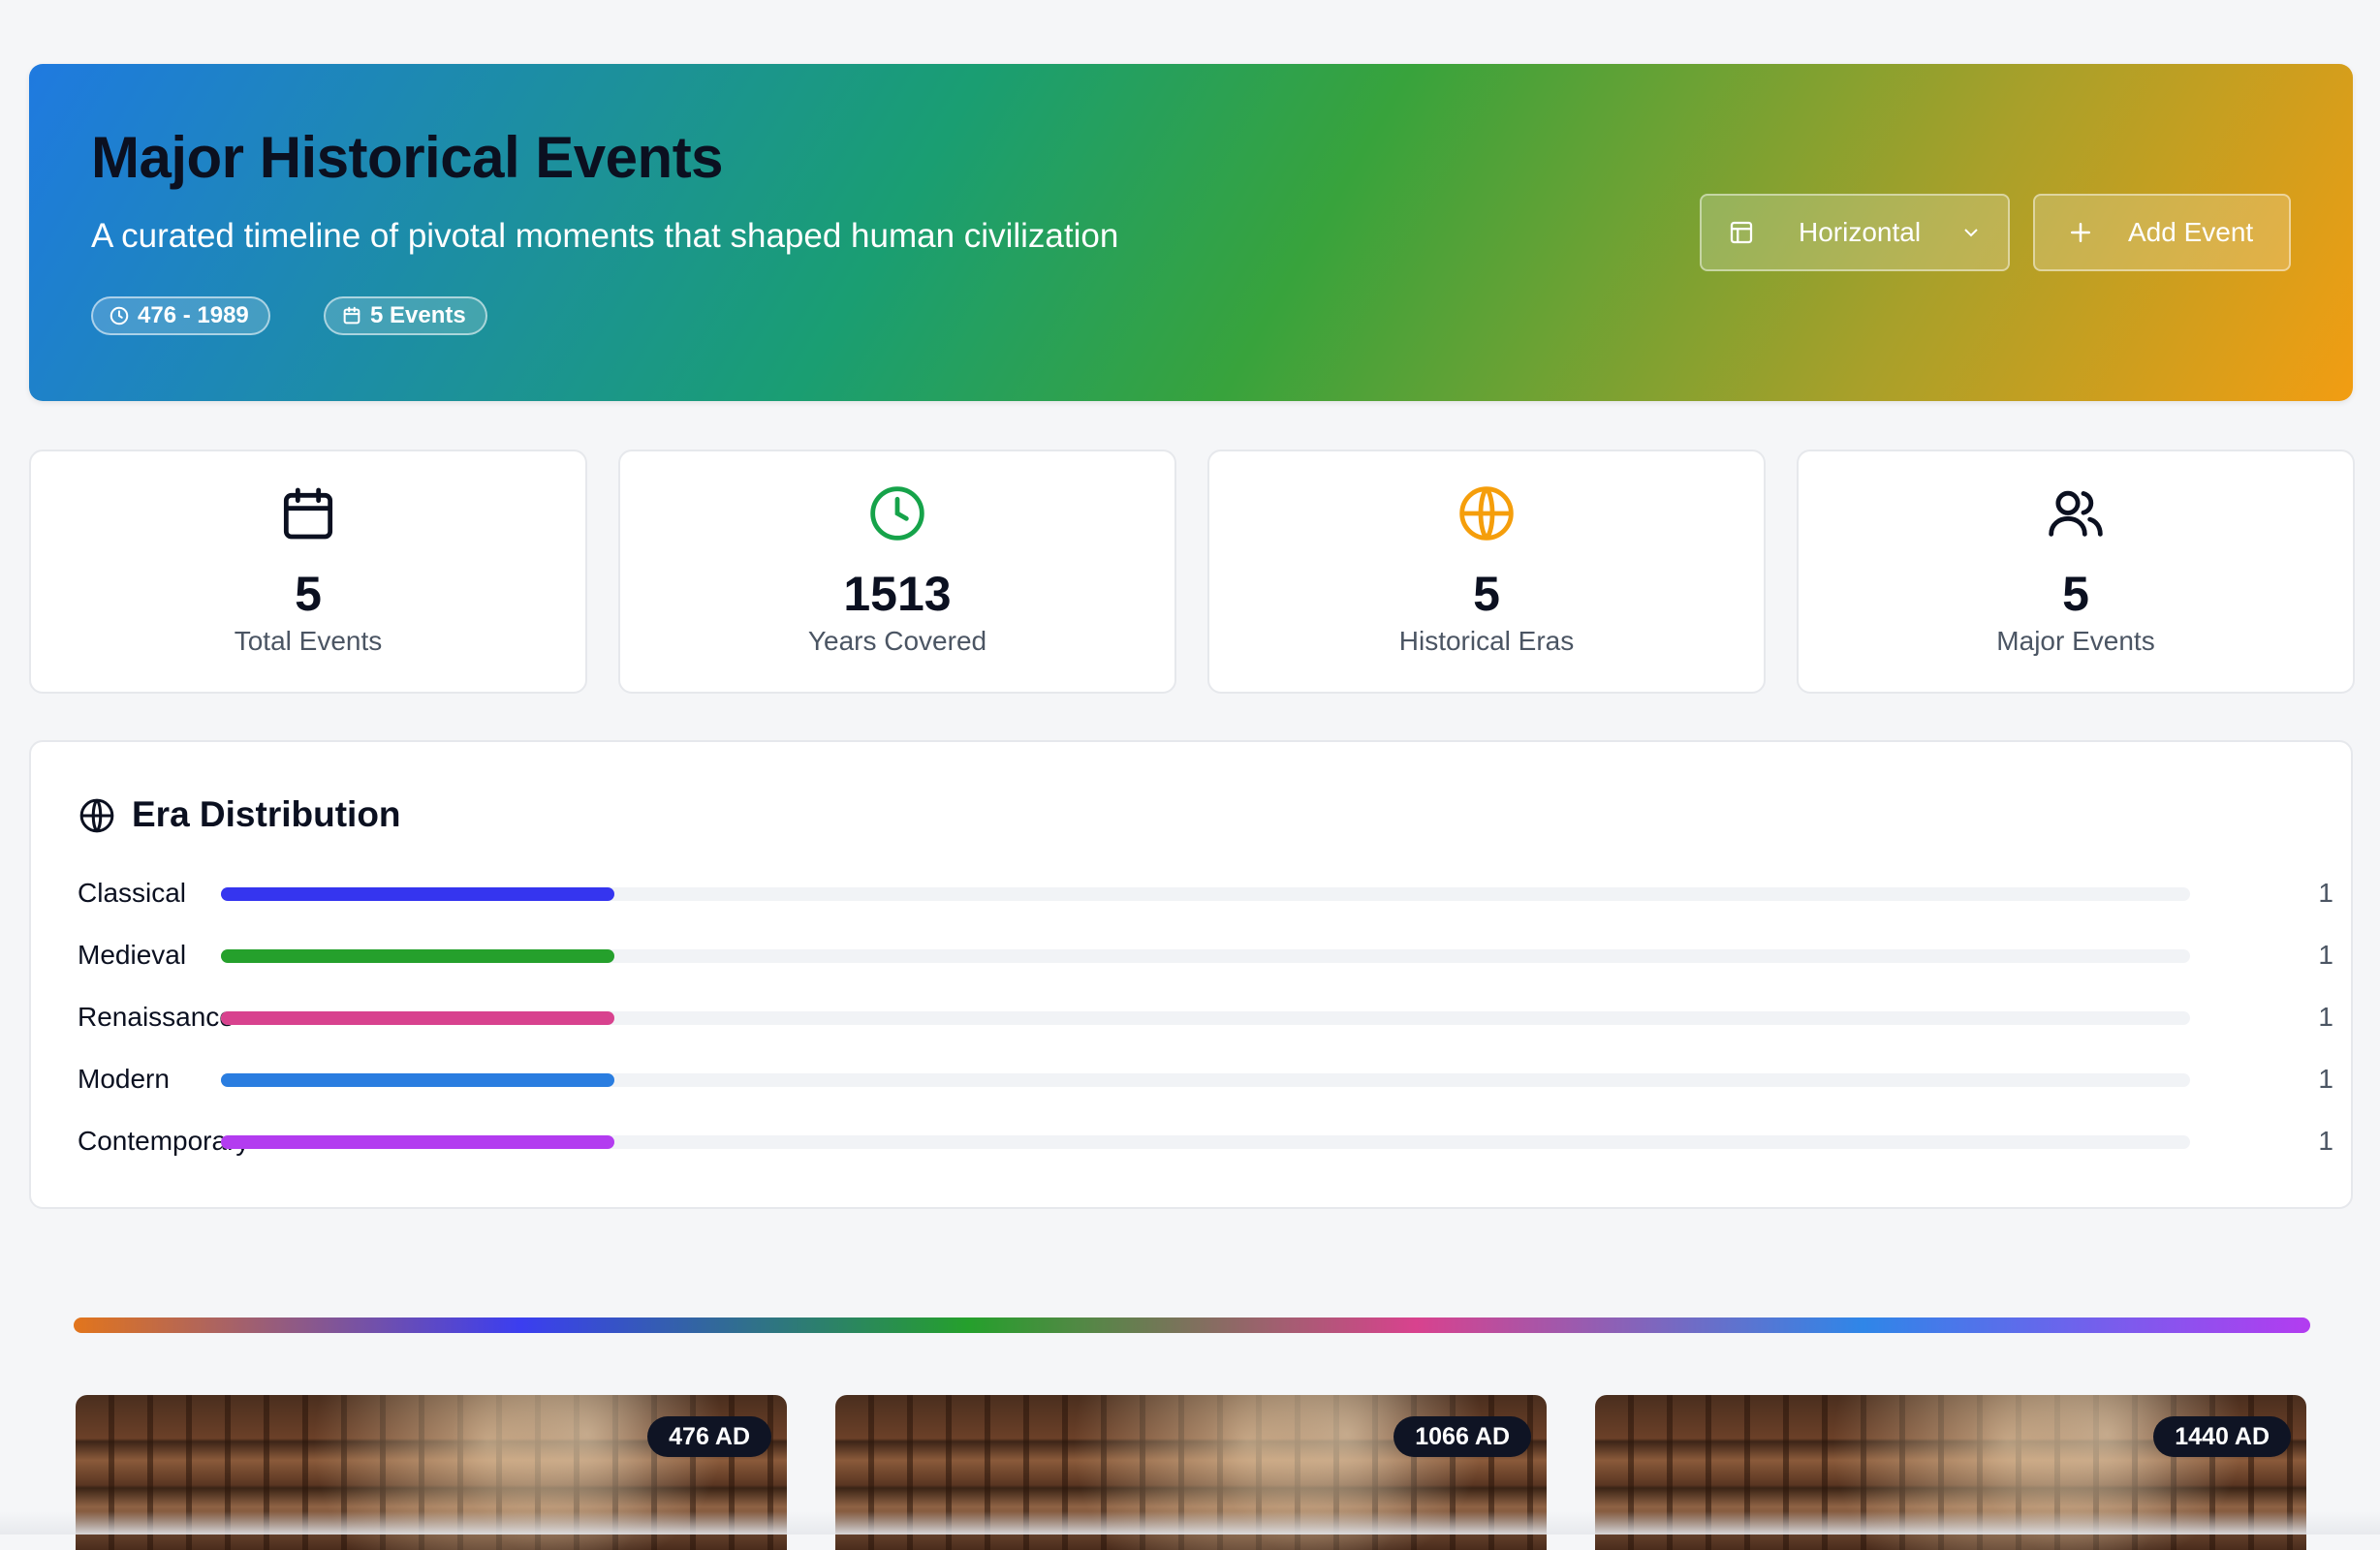 The image size is (2380, 1550). I want to click on year-range-badge: 476 - 1989, so click(181, 315).